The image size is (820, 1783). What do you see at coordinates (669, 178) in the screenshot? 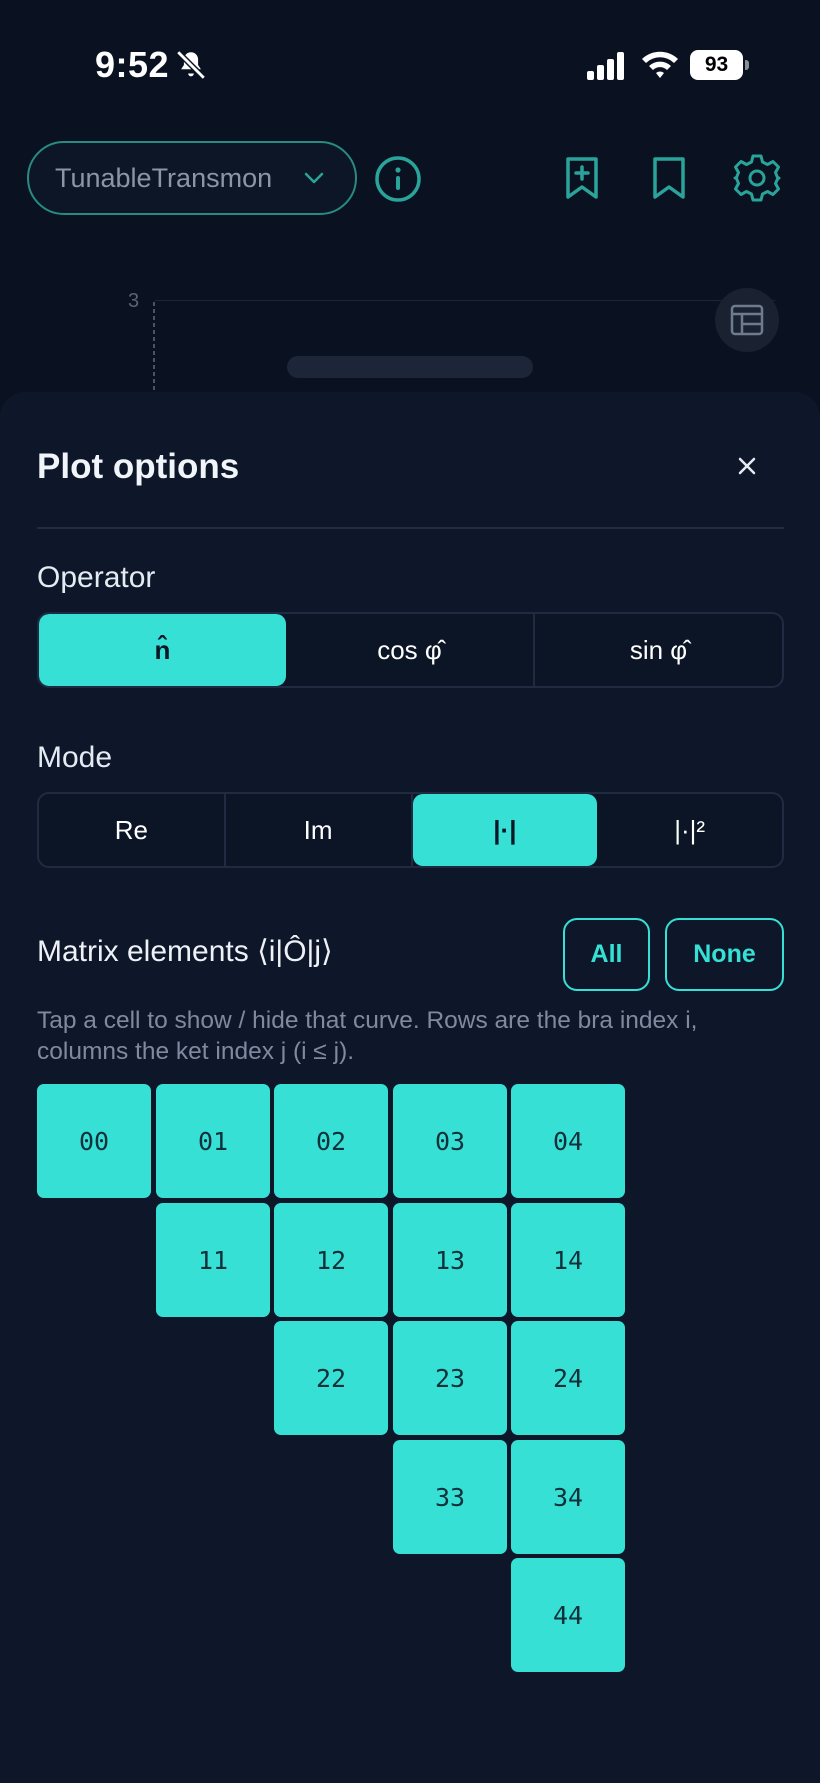
I see `bookmark-icon` at bounding box center [669, 178].